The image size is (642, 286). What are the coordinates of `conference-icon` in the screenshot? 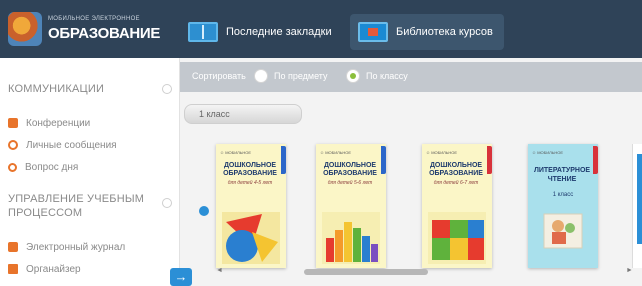 It's located at (13, 123).